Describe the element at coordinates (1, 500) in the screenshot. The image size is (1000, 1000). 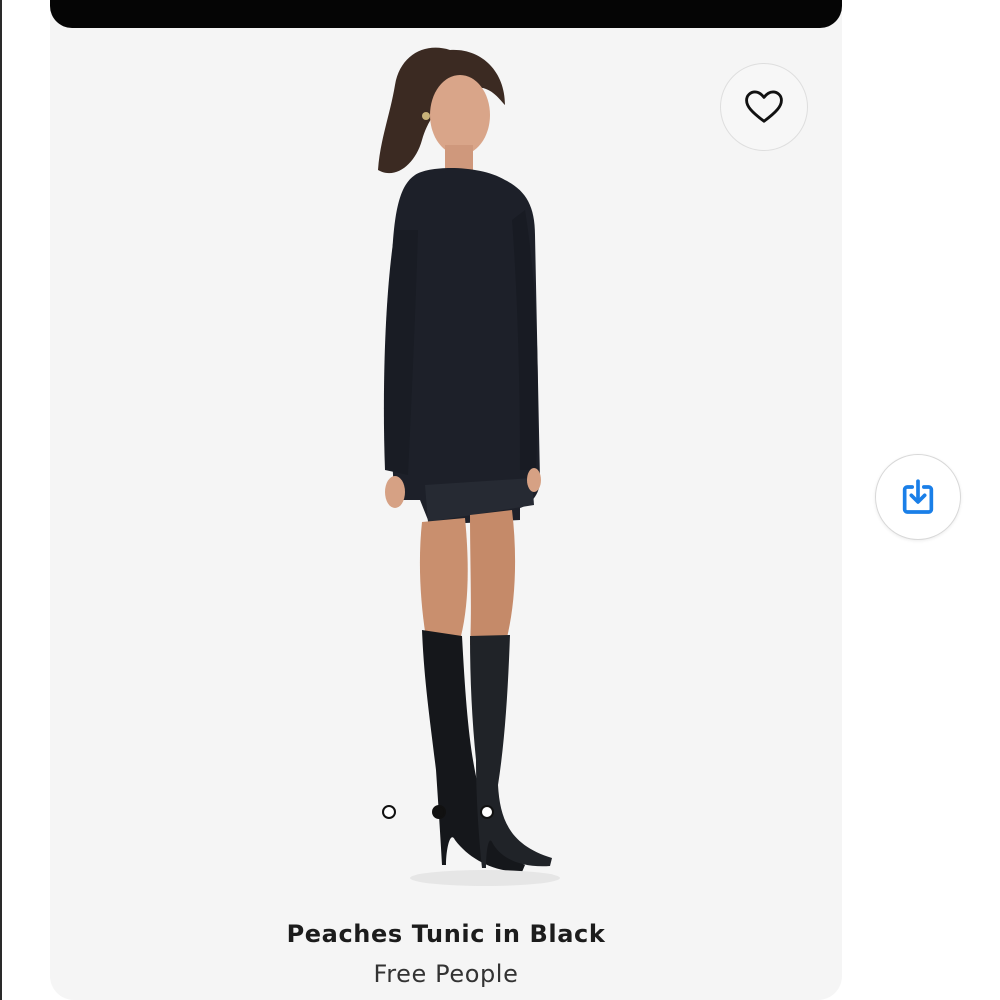
I see `window-edge` at that location.